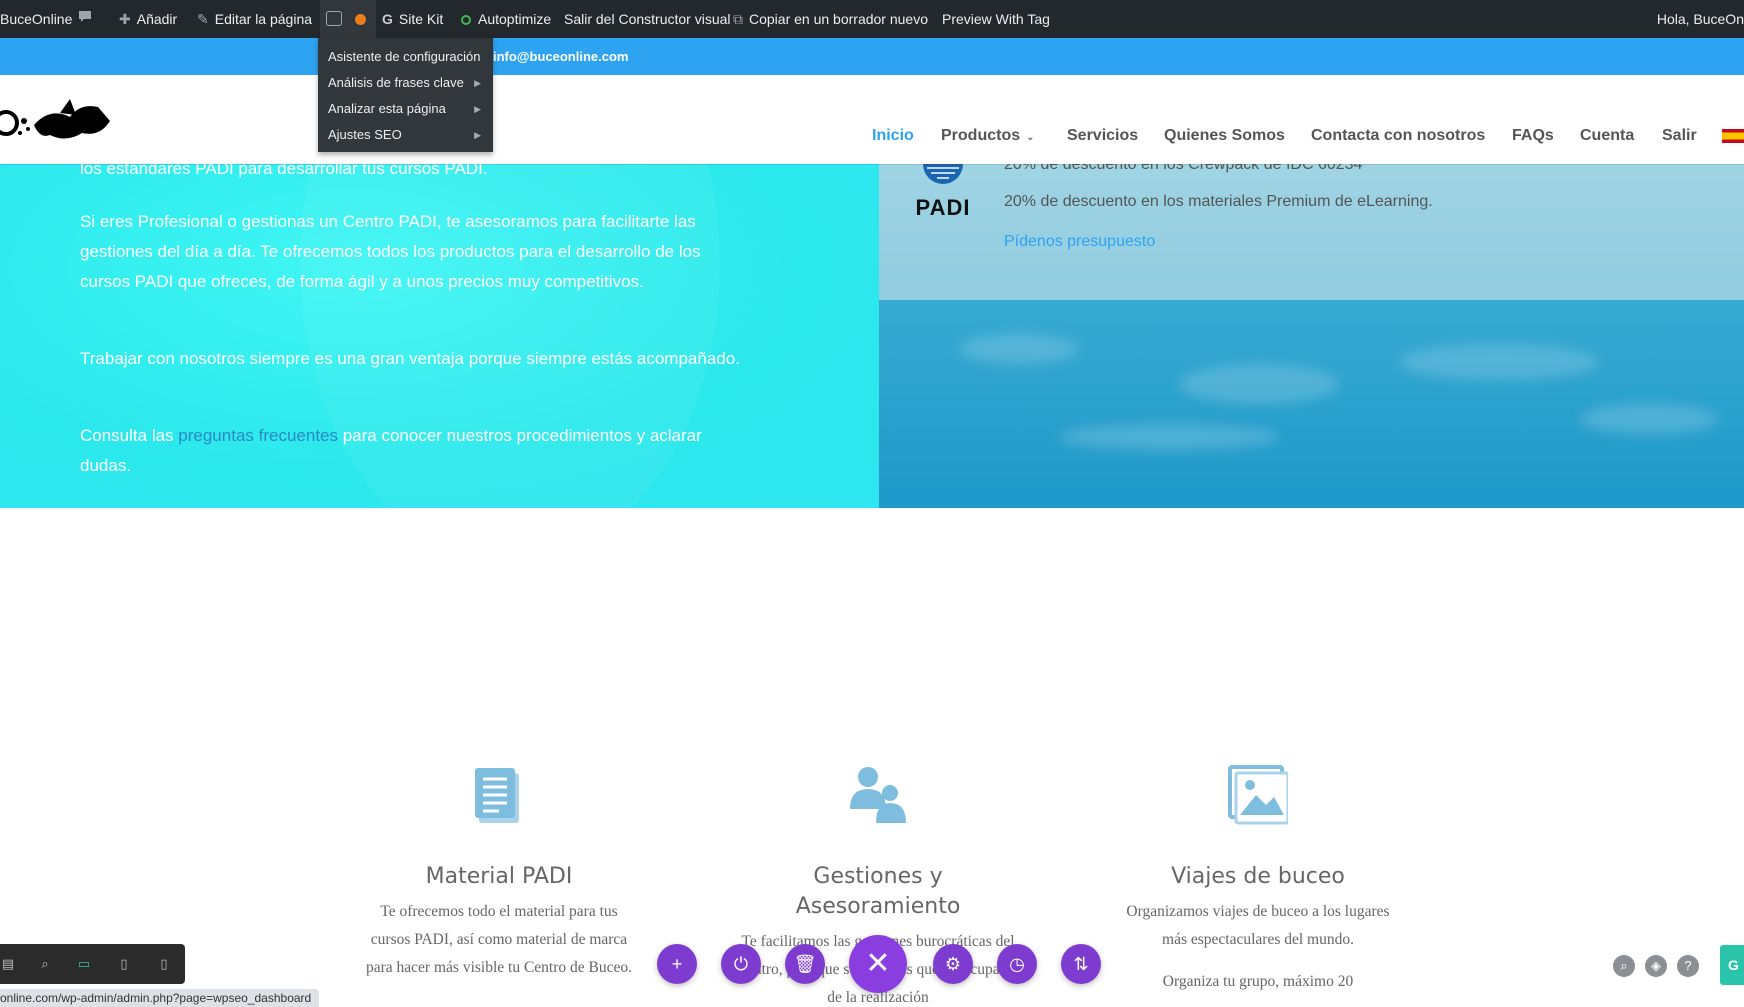 The height and width of the screenshot is (1007, 1744). What do you see at coordinates (1656, 966) in the screenshot?
I see `layers-icon: ◈` at bounding box center [1656, 966].